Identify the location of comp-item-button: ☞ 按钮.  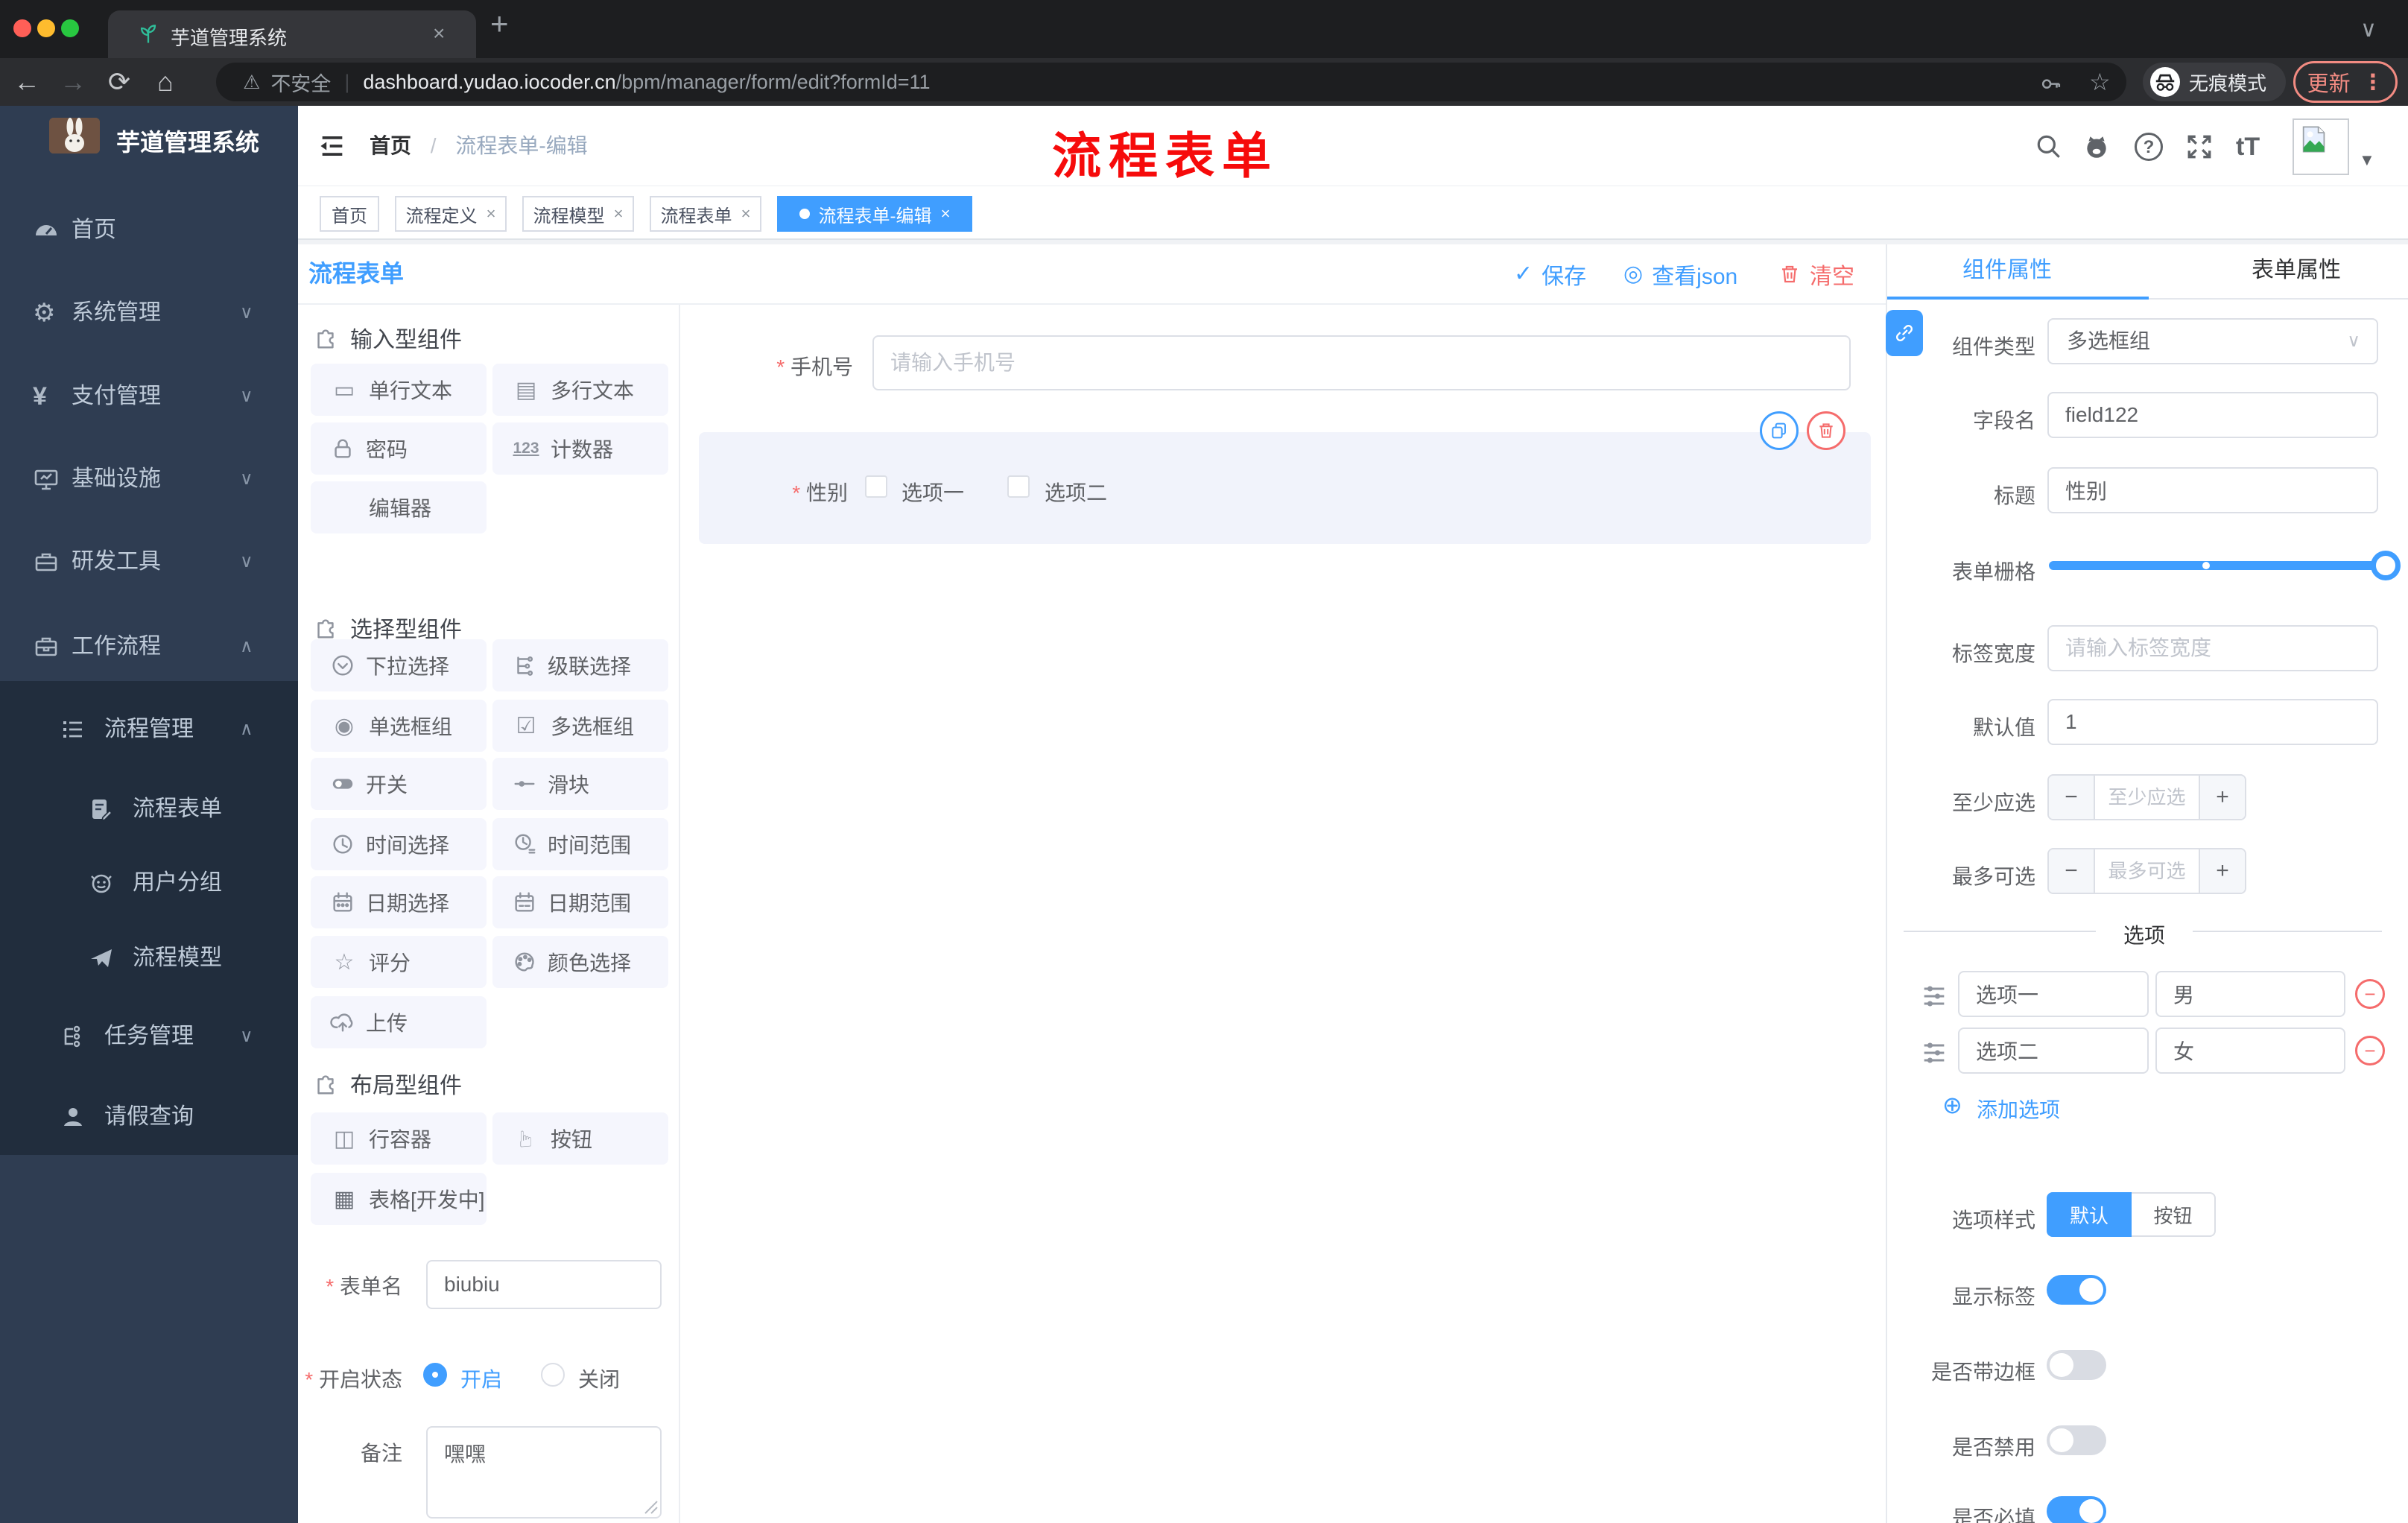
(580, 1139).